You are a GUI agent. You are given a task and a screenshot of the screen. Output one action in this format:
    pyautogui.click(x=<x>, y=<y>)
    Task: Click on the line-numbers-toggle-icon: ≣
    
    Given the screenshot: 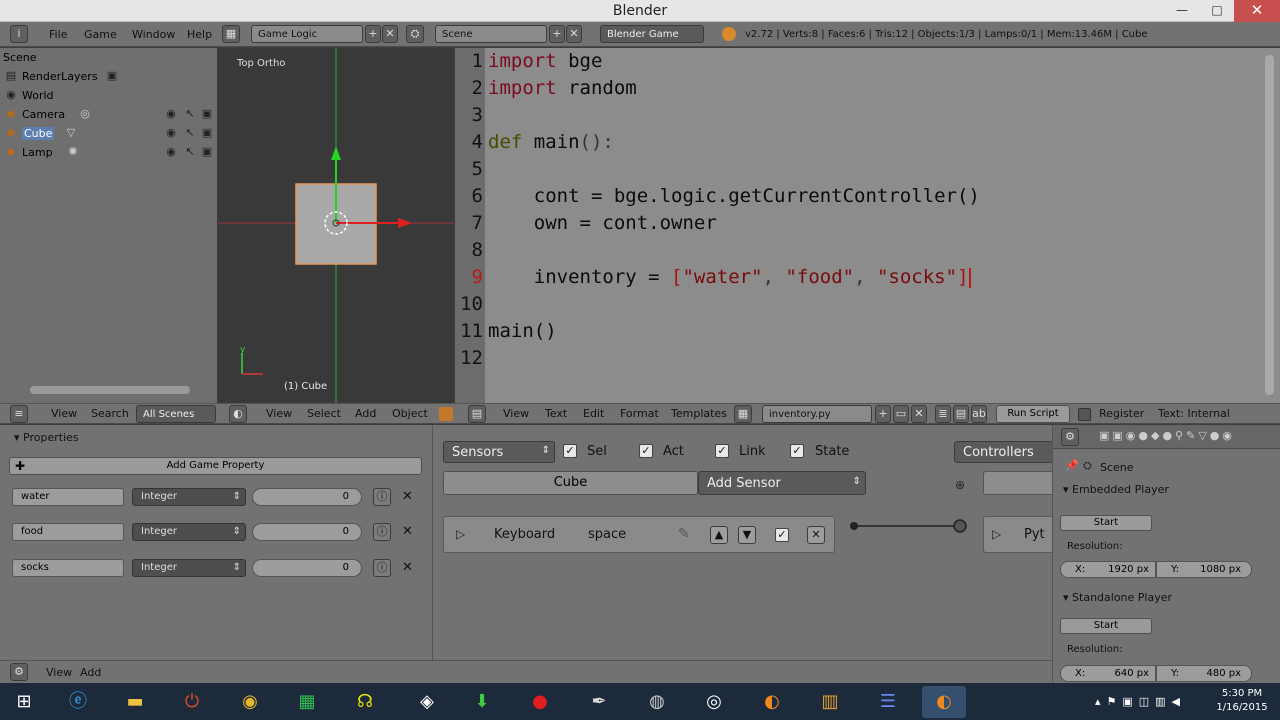 What is the action you would take?
    pyautogui.click(x=943, y=414)
    